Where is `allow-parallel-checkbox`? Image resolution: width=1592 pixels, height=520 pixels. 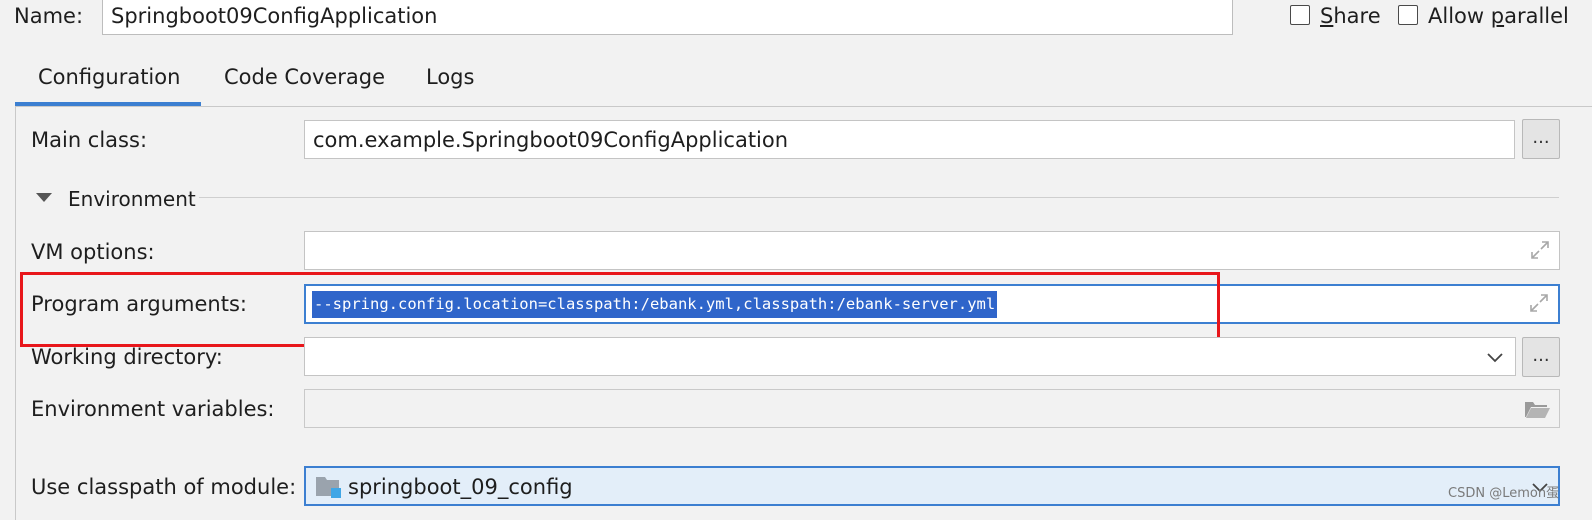 allow-parallel-checkbox is located at coordinates (1408, 15).